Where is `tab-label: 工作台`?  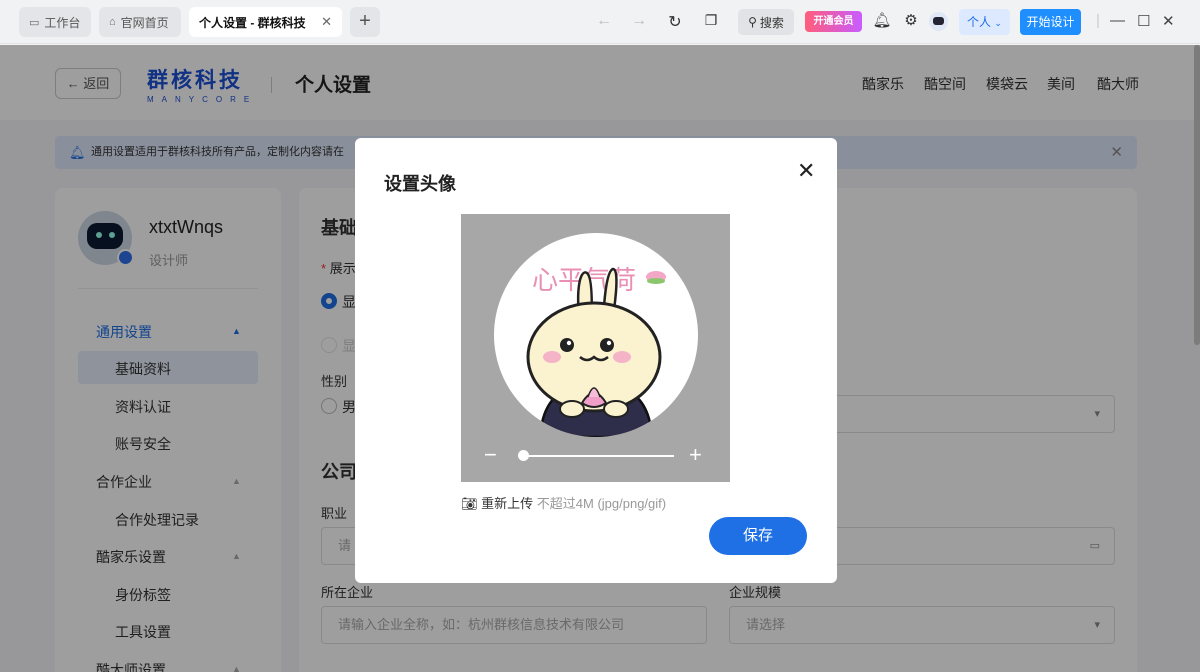 tab-label: 工作台 is located at coordinates (62, 22).